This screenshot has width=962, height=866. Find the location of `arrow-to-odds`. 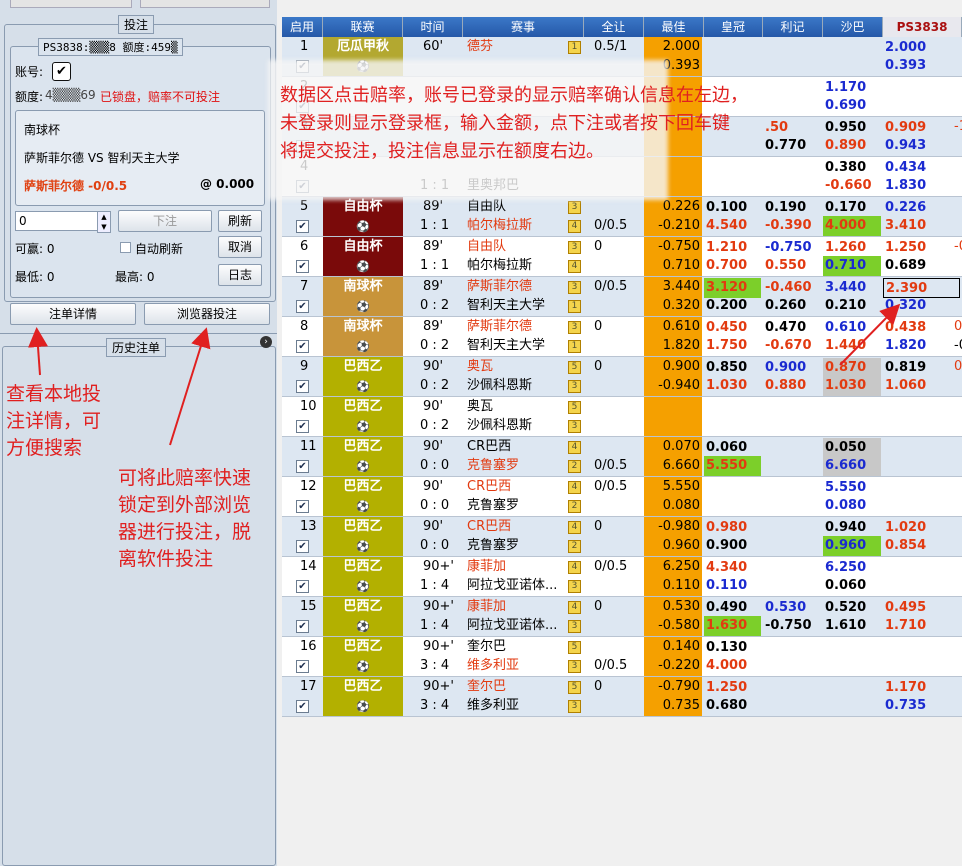

arrow-to-odds is located at coordinates (870, 334).